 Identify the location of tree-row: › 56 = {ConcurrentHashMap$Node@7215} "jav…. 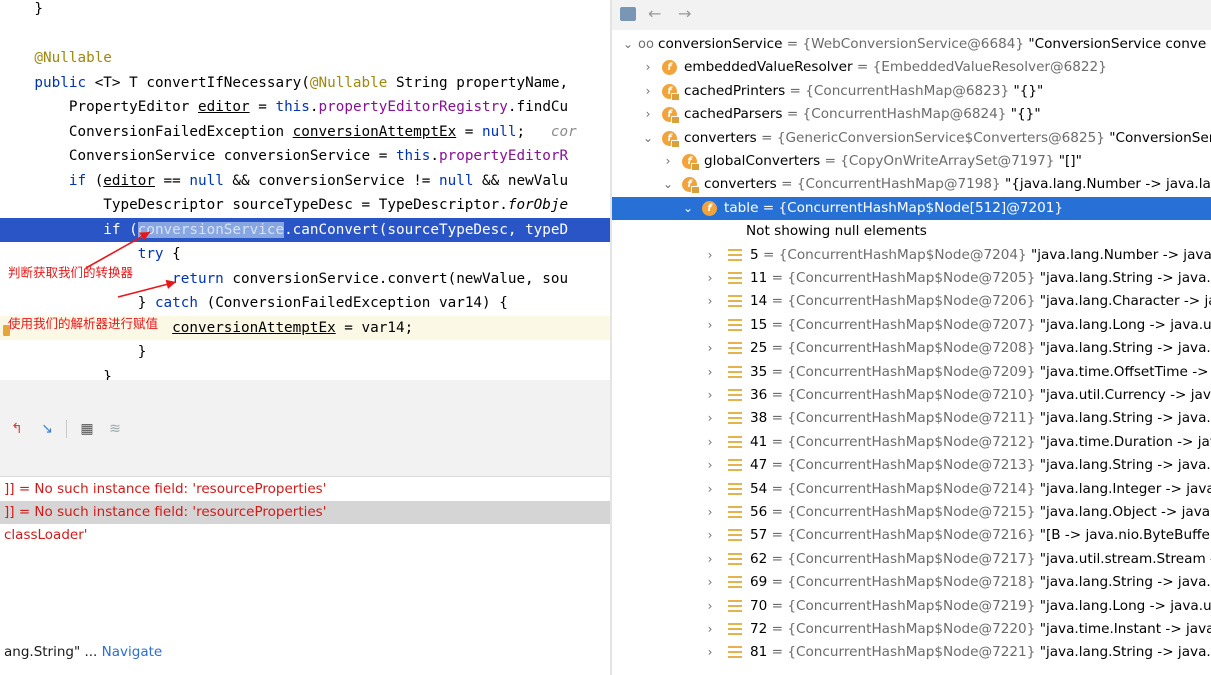
(911, 512).